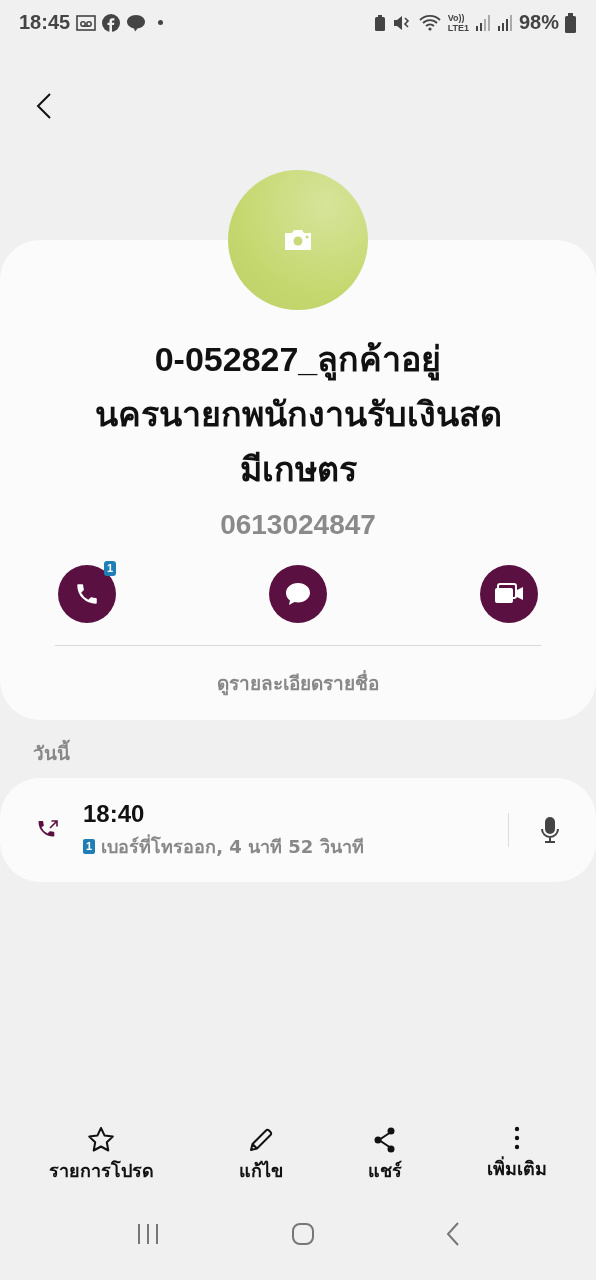 The height and width of the screenshot is (1280, 596). What do you see at coordinates (298, 830) in the screenshot?
I see `call-log-card: 18:40 1 เบอร์ที่โทรออก, 4 นาที 52 วินาที` at bounding box center [298, 830].